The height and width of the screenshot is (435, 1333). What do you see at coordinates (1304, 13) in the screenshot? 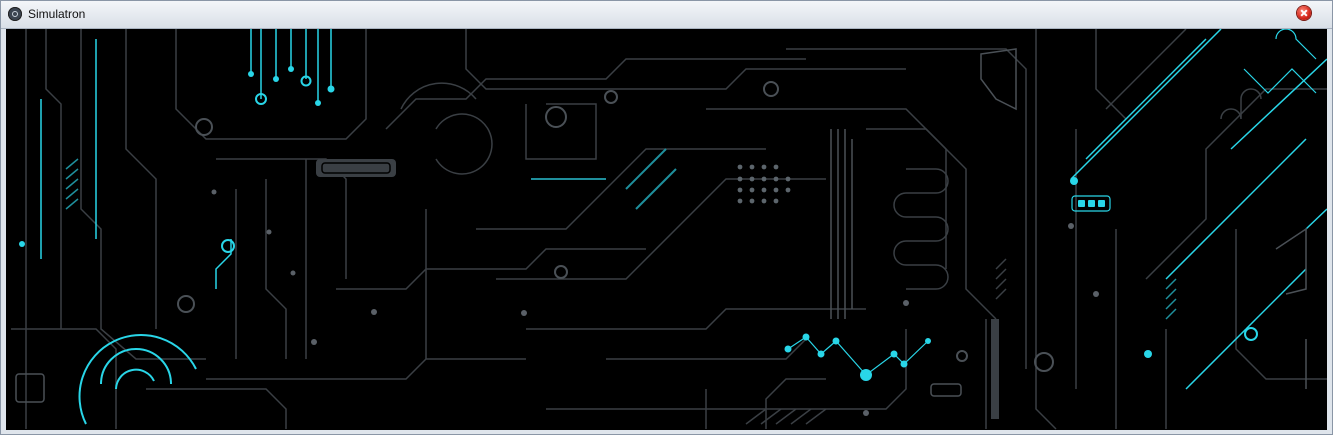
I see `close-button` at bounding box center [1304, 13].